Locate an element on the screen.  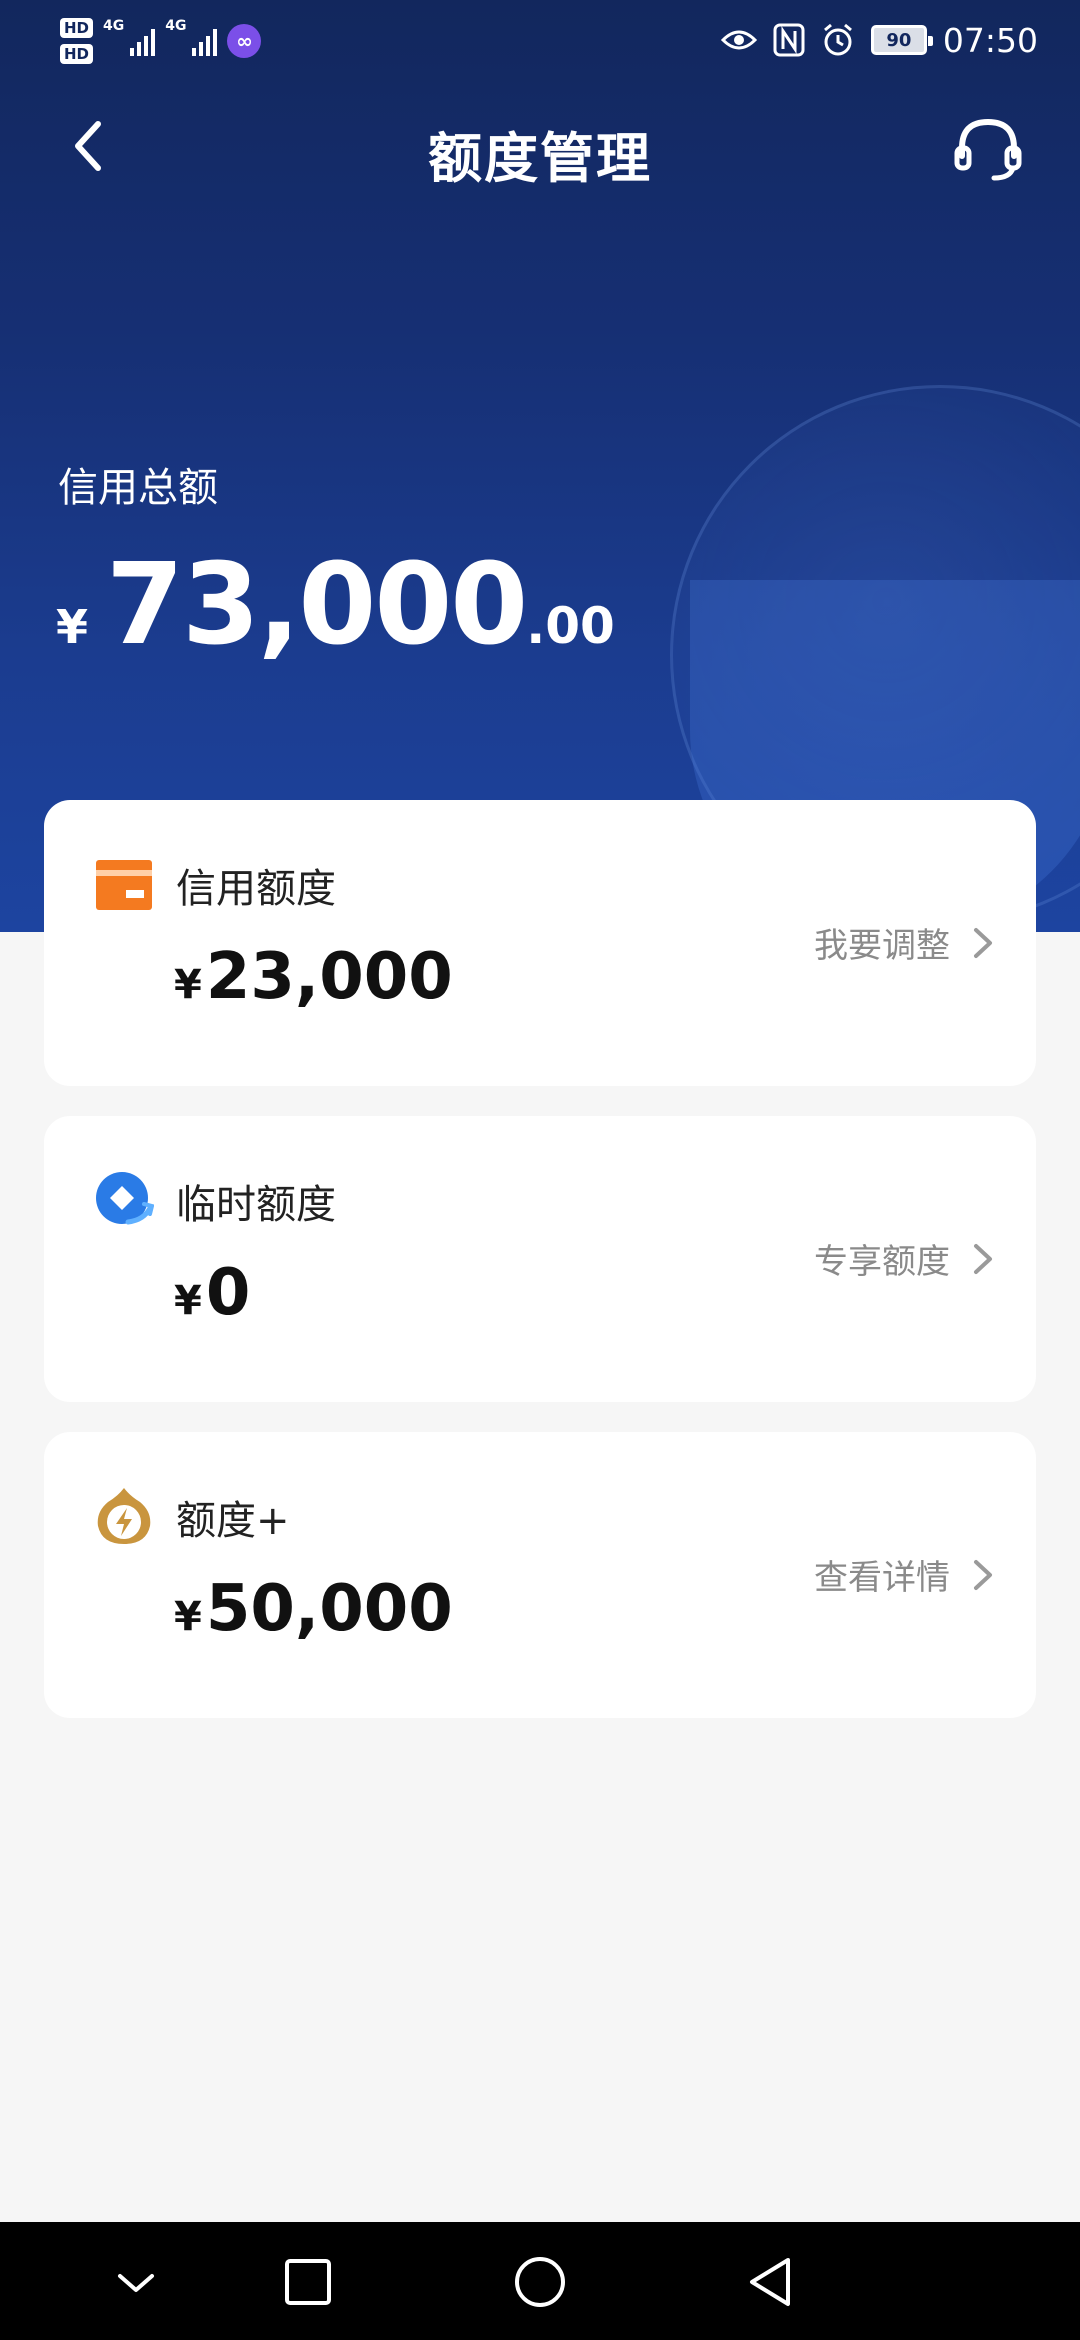
alarm-icon is located at coordinates (837, 39).